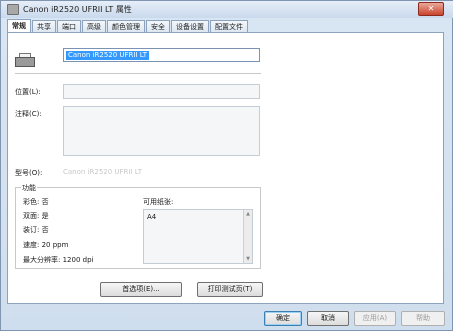 The image size is (453, 331). I want to click on features-group-label: 功能, so click(29, 188).